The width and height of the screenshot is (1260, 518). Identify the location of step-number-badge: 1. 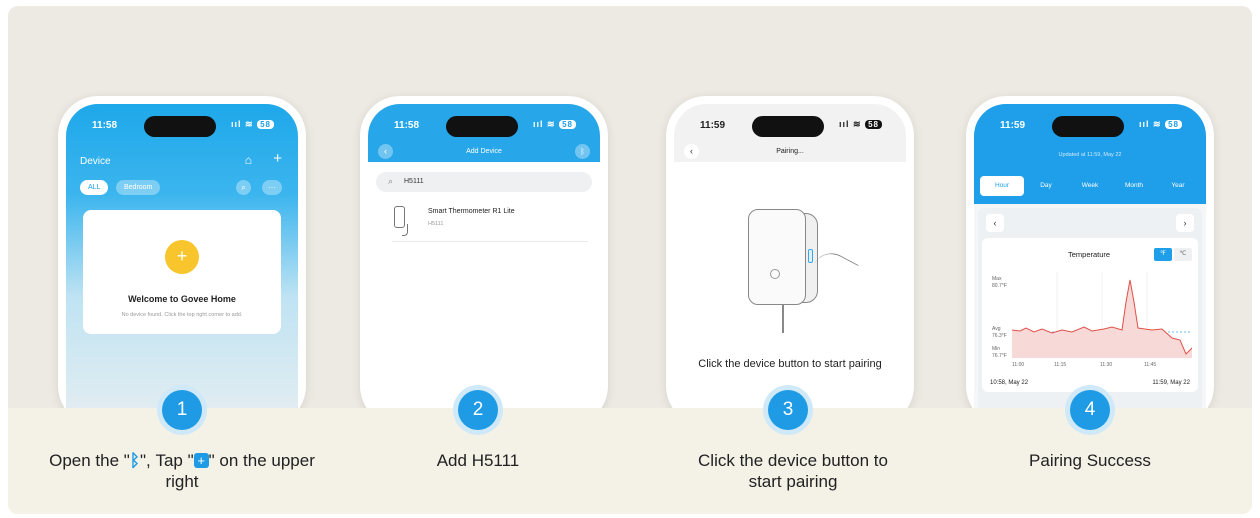
(182, 410).